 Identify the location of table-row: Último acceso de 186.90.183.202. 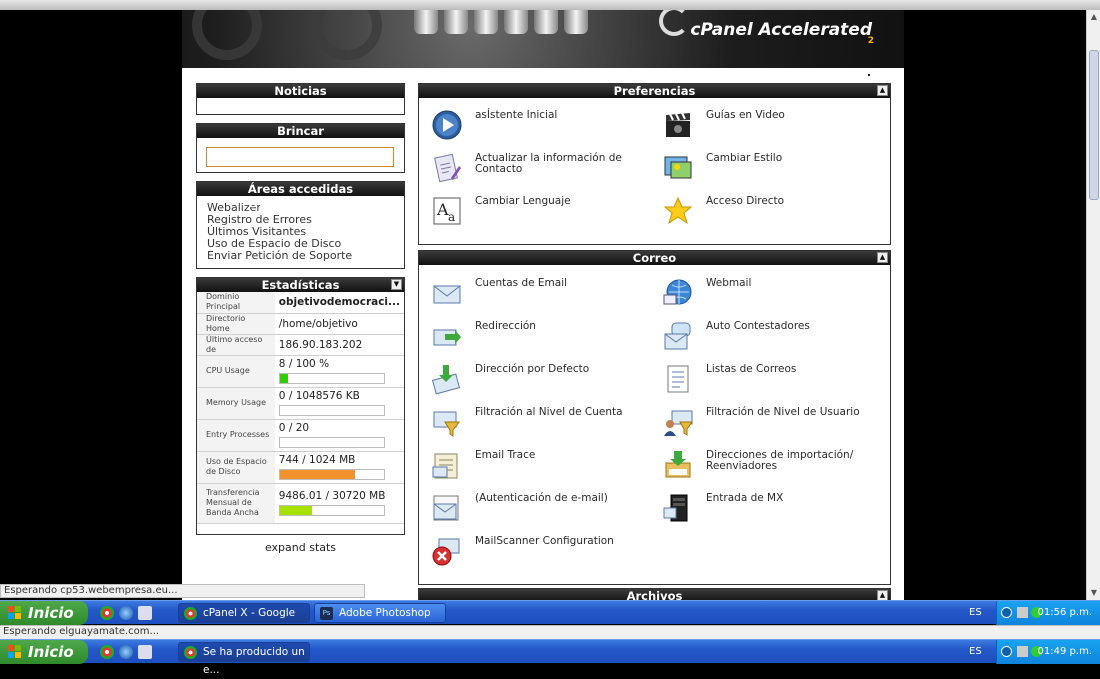
(300, 345).